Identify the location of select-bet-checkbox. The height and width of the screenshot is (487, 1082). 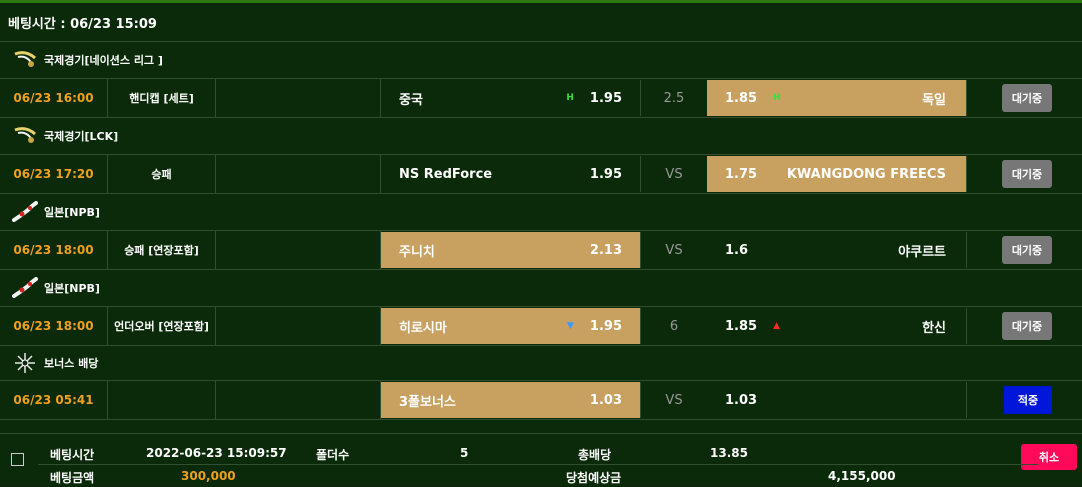
(17, 459).